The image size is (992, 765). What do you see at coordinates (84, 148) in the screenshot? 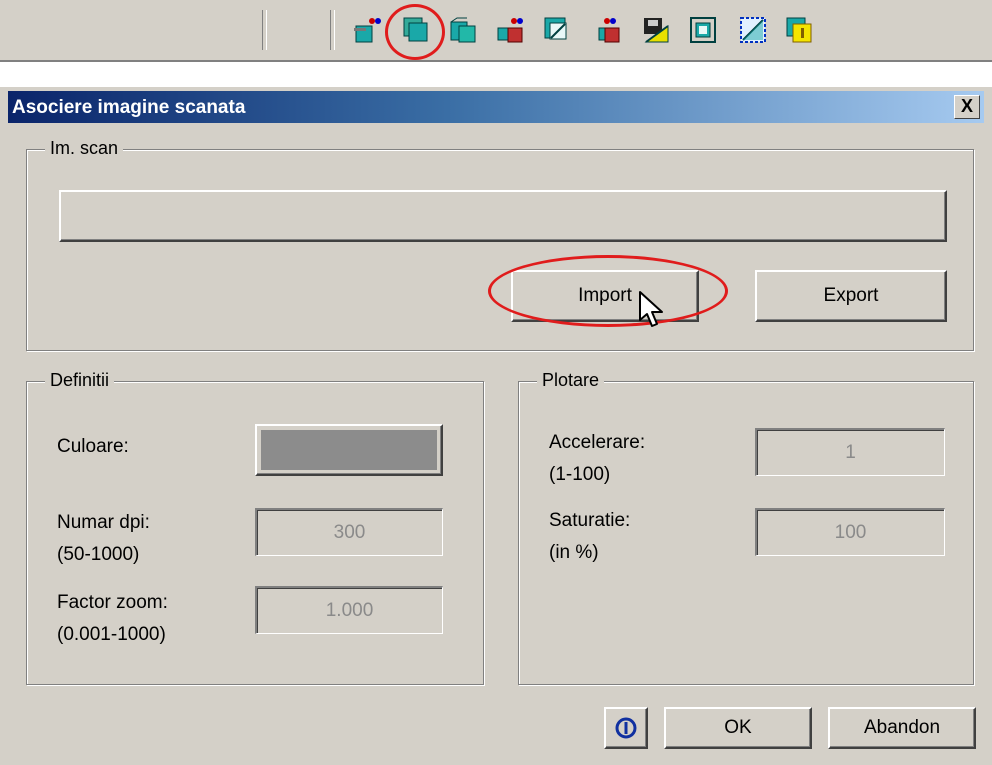
I see `im-scan-group-label: Im. scan` at bounding box center [84, 148].